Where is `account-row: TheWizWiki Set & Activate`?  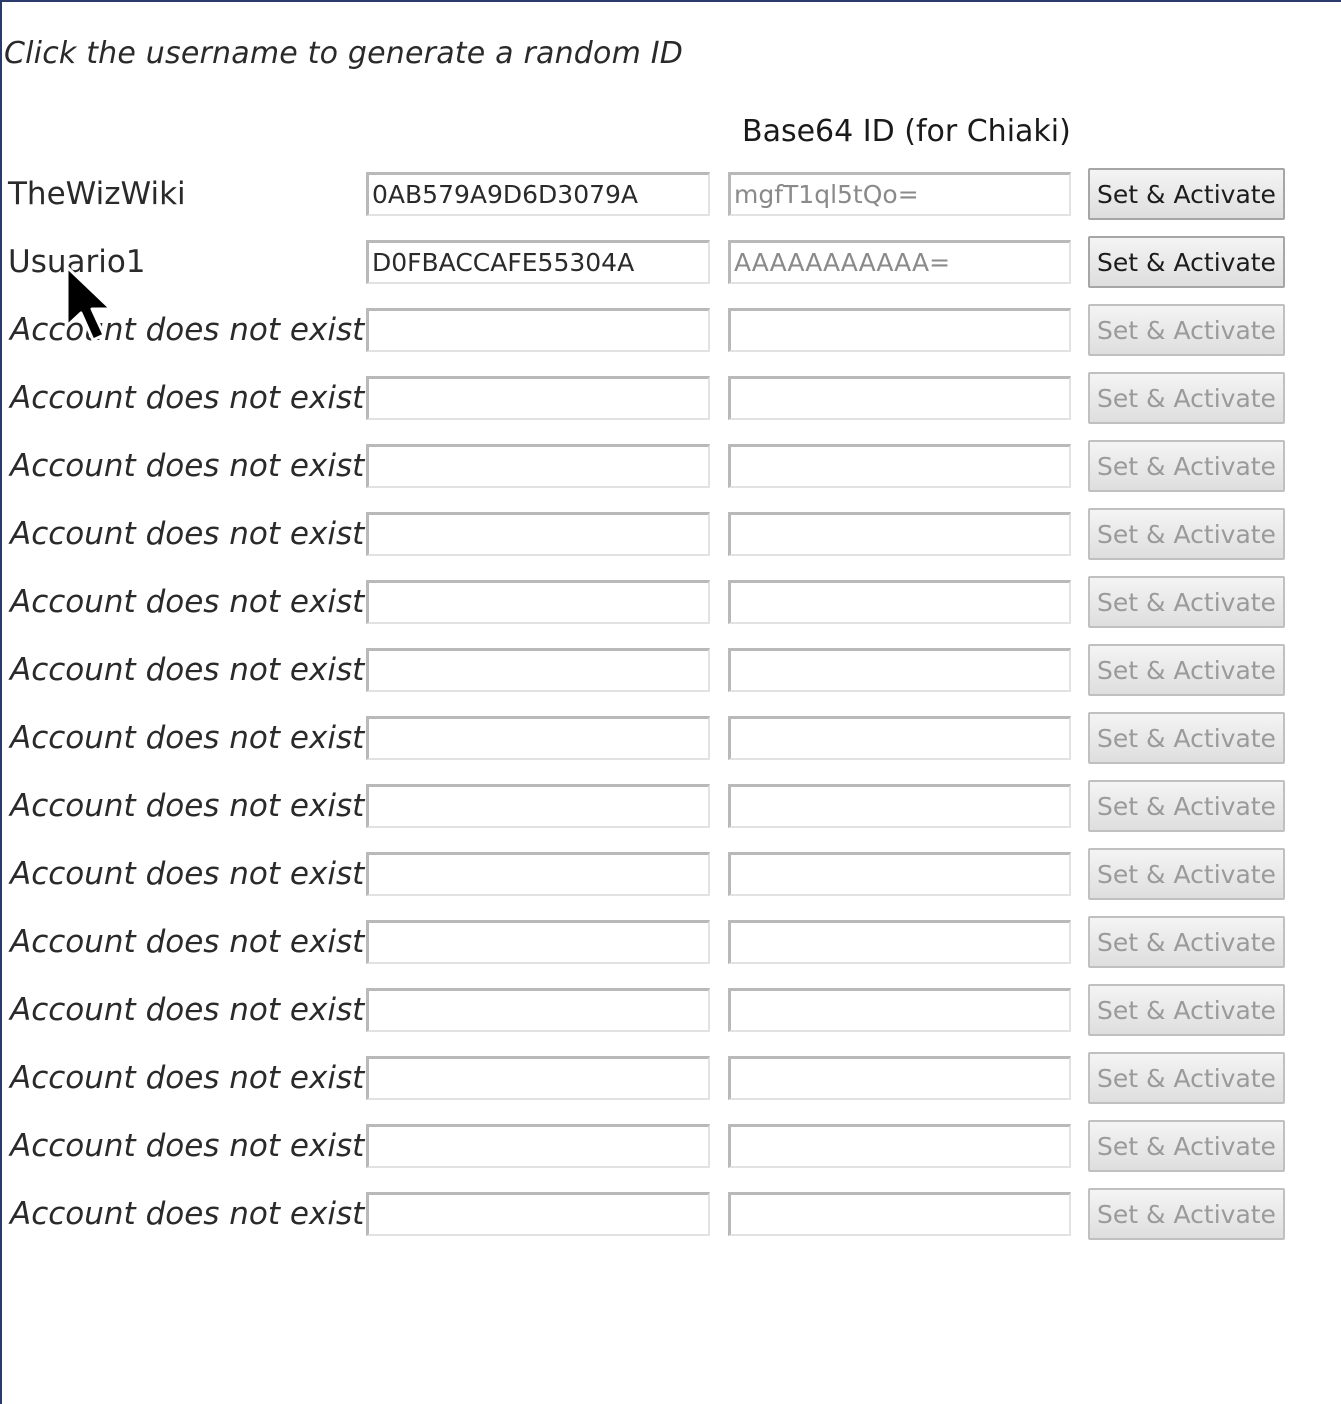
account-row: TheWizWiki Set & Activate is located at coordinates (670, 202).